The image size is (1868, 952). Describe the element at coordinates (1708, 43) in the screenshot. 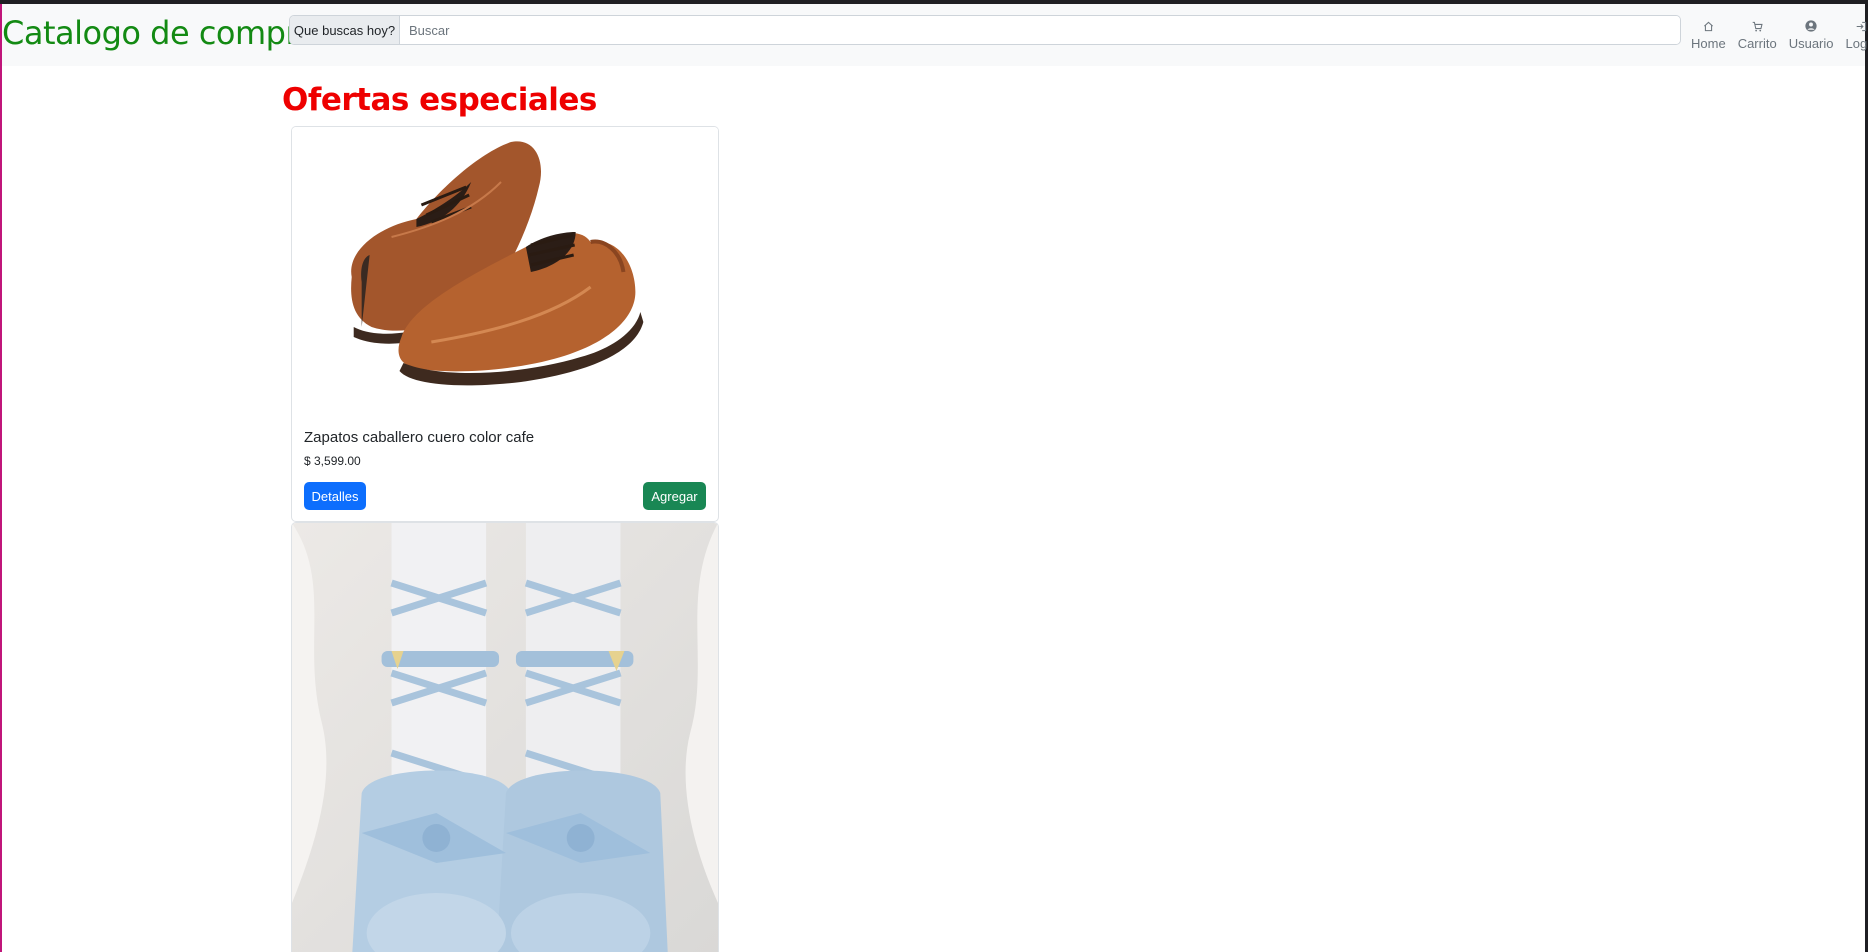

I see `nav-link-home-label: Home` at that location.